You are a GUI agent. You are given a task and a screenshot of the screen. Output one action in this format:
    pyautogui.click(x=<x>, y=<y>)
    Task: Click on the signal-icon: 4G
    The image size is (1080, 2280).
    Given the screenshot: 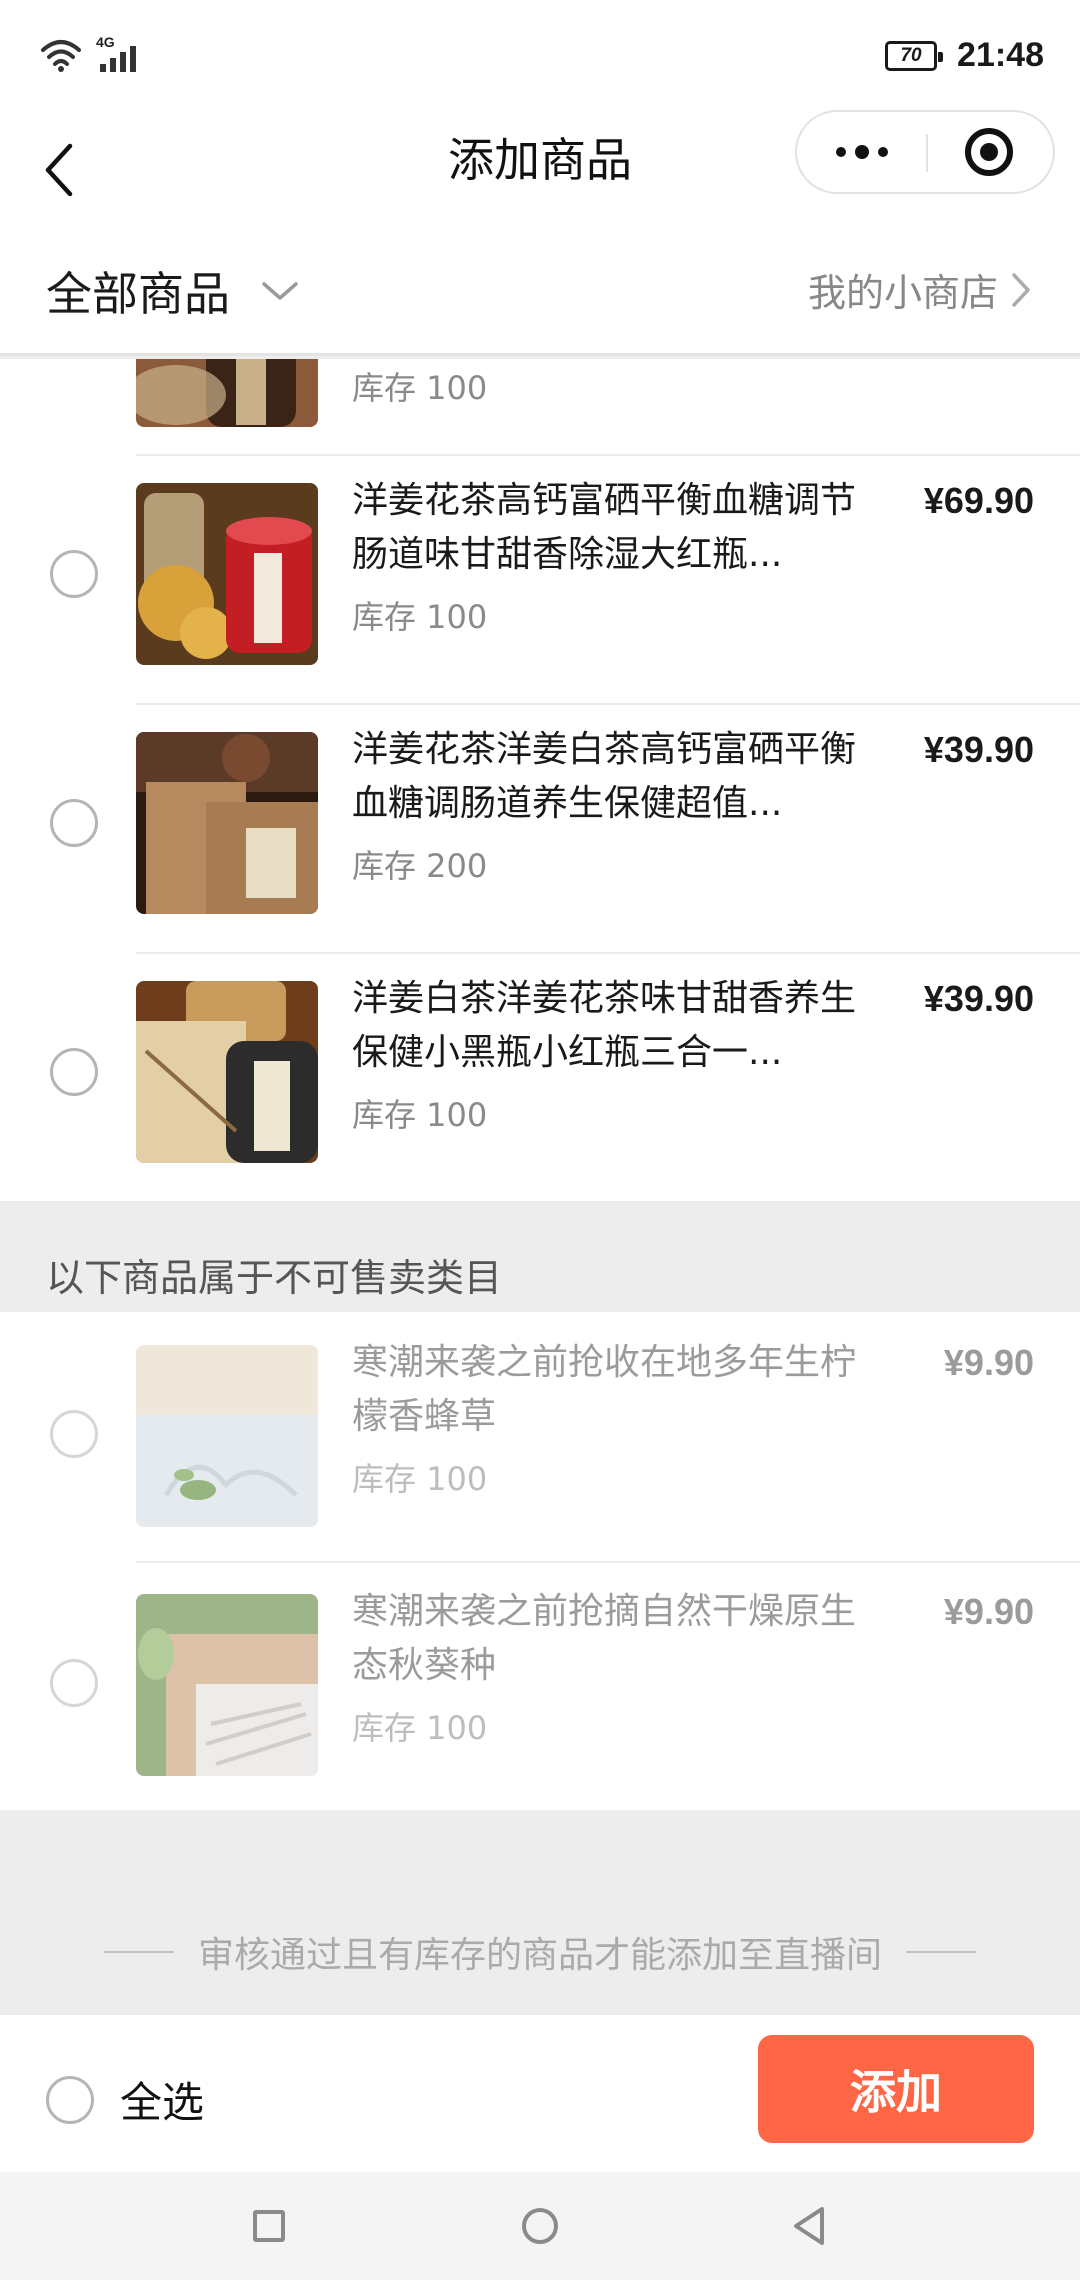 What is the action you would take?
    pyautogui.click(x=118, y=53)
    